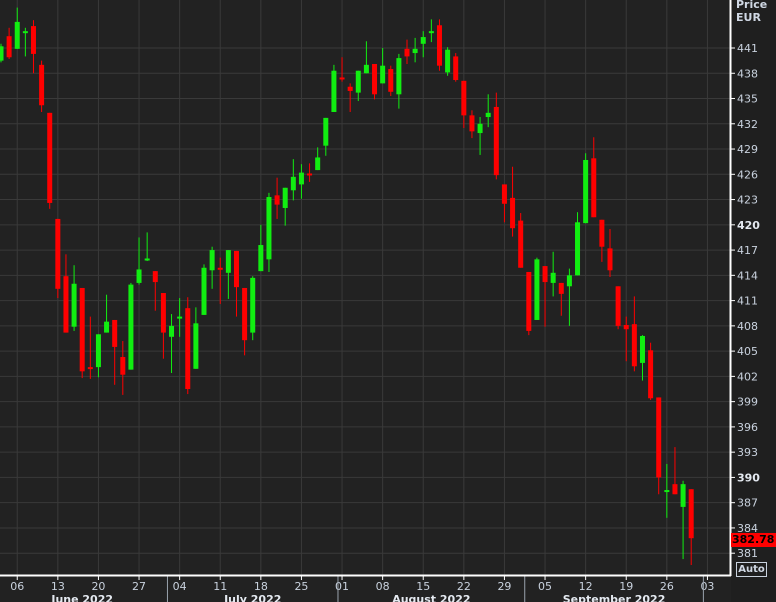 Image resolution: width=776 pixels, height=602 pixels. What do you see at coordinates (747, 250) in the screenshot?
I see `price-tick-label: 417` at bounding box center [747, 250].